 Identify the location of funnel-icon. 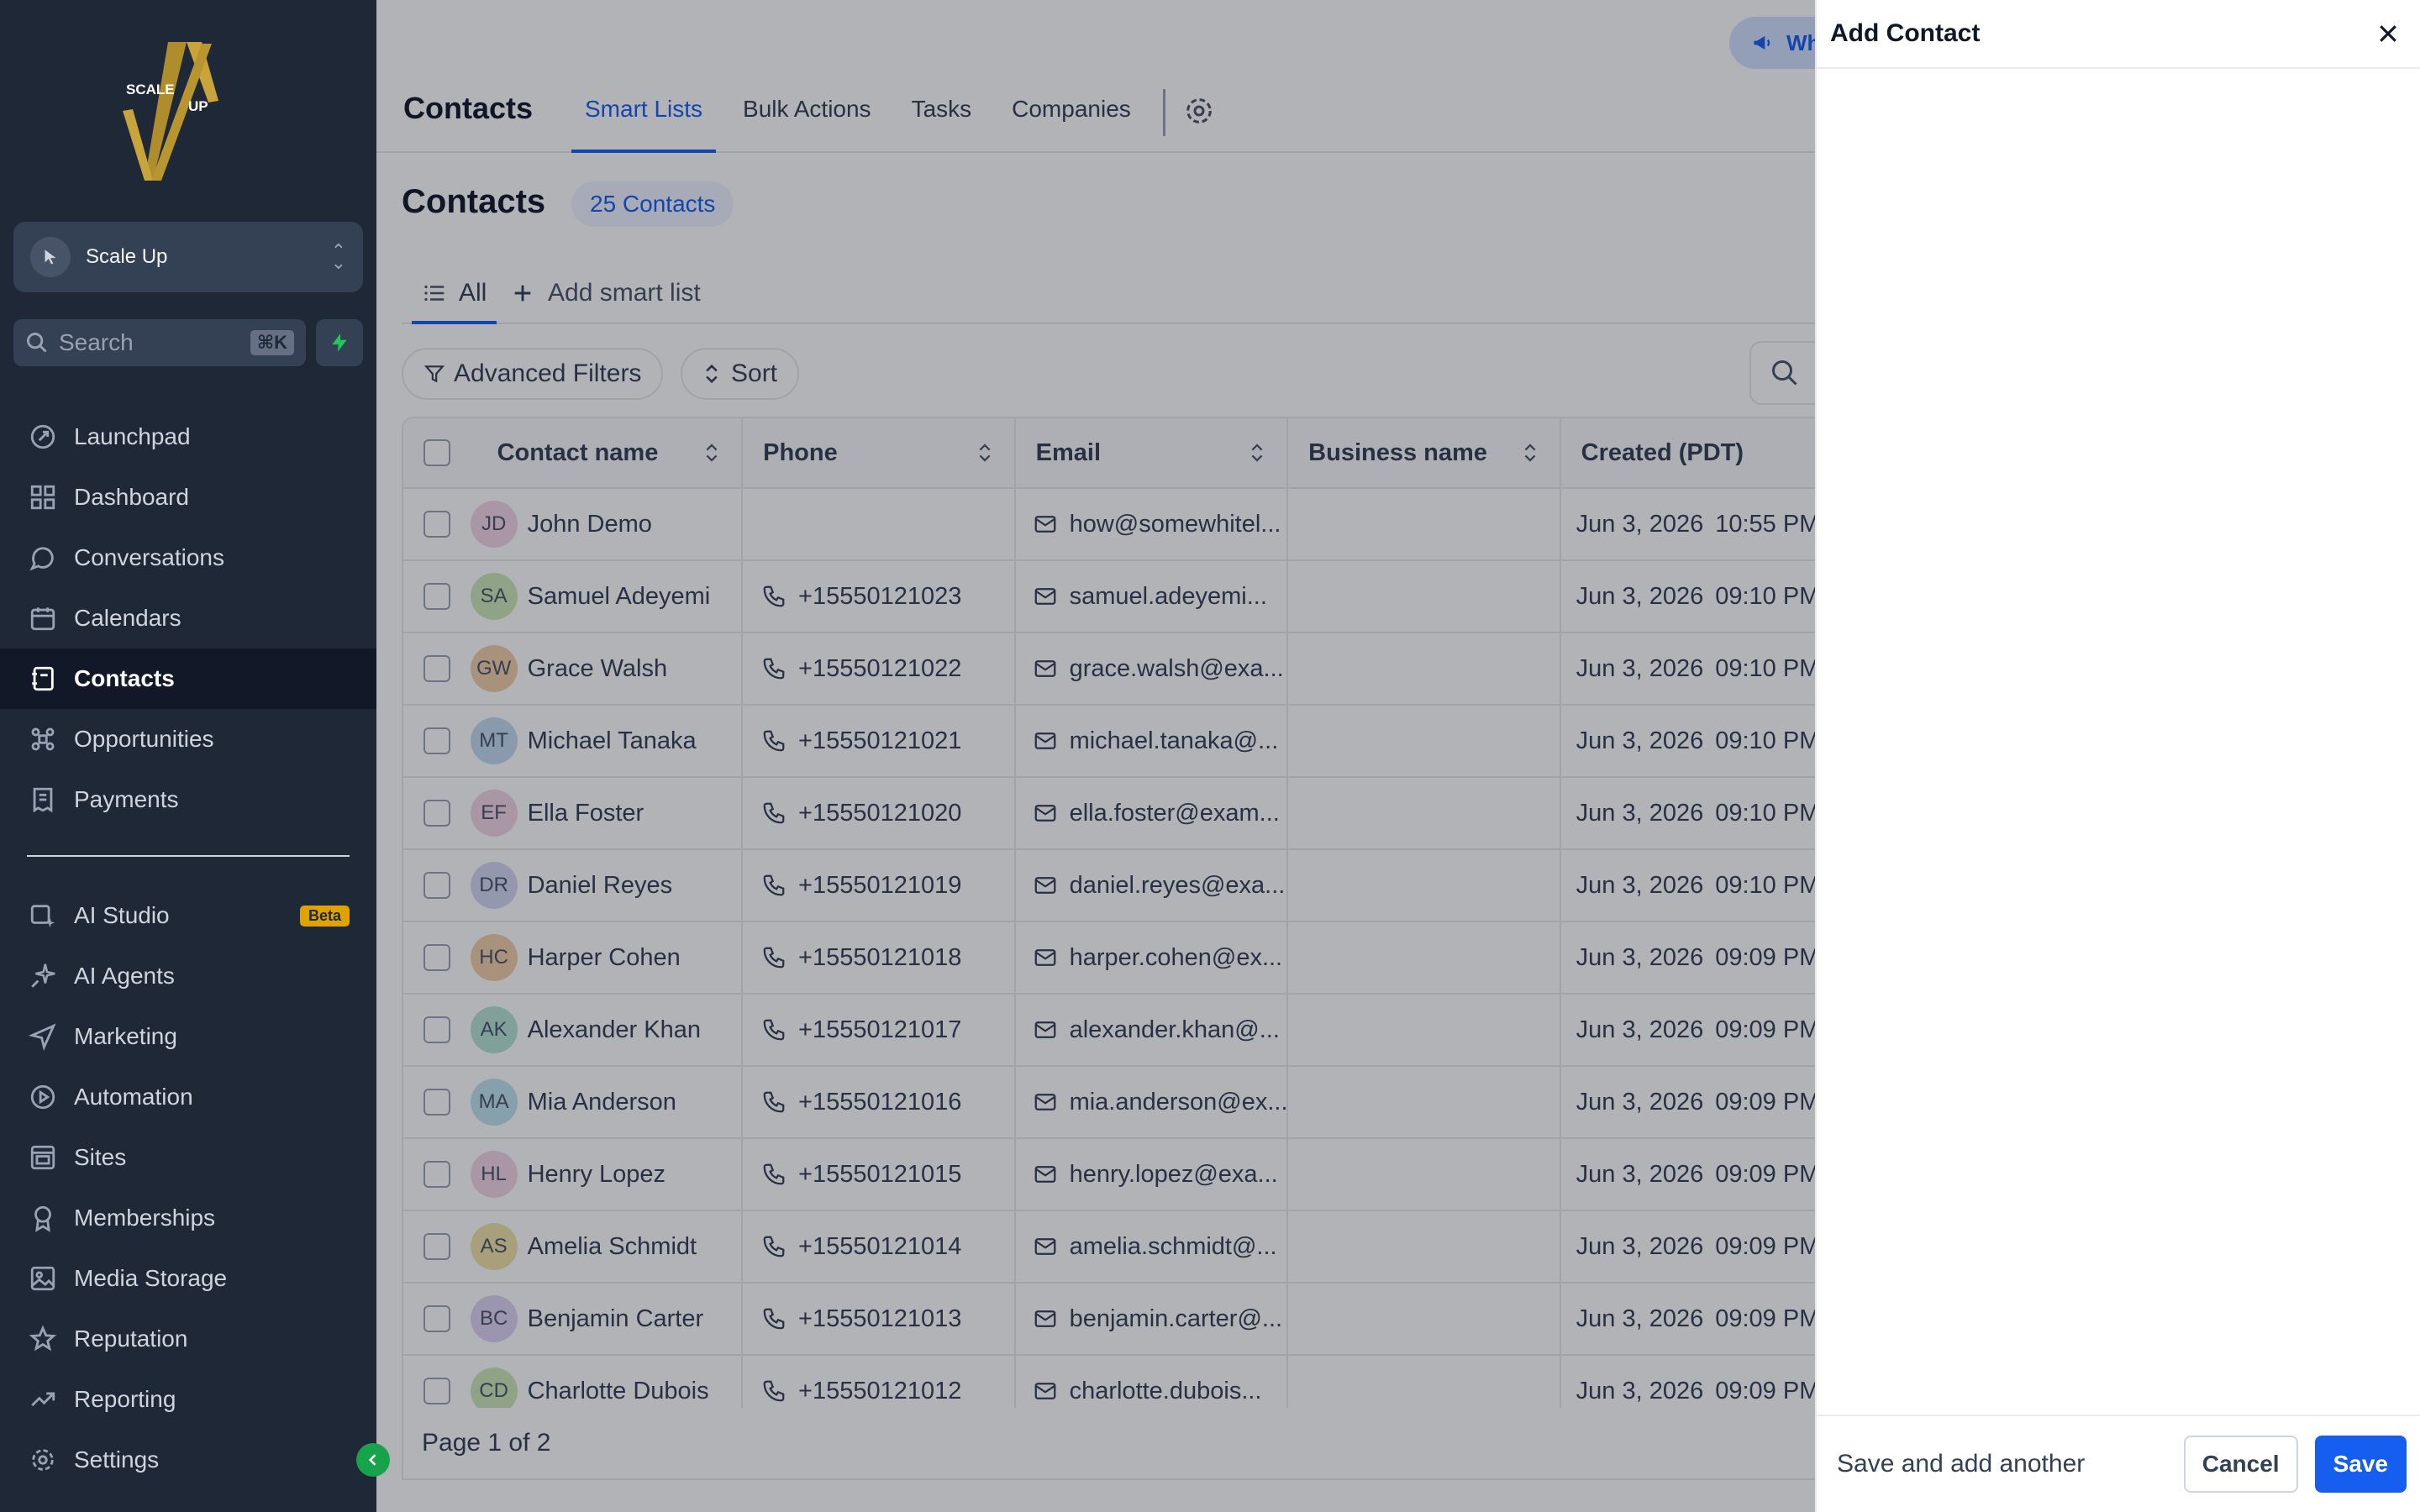
(43, 739).